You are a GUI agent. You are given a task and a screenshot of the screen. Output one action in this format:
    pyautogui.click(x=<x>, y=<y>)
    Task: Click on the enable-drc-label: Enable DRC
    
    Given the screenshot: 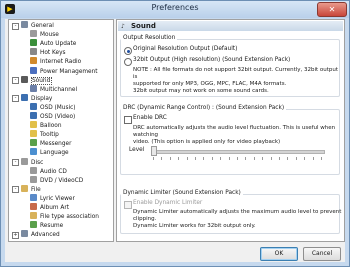 What is the action you would take?
    pyautogui.click(x=150, y=118)
    